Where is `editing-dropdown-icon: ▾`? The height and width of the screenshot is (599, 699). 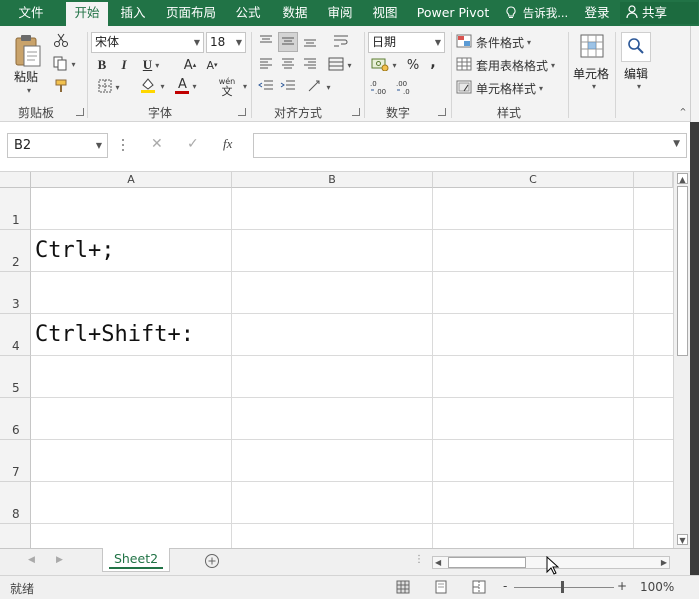
editing-dropdown-icon: ▾ is located at coordinates (639, 86).